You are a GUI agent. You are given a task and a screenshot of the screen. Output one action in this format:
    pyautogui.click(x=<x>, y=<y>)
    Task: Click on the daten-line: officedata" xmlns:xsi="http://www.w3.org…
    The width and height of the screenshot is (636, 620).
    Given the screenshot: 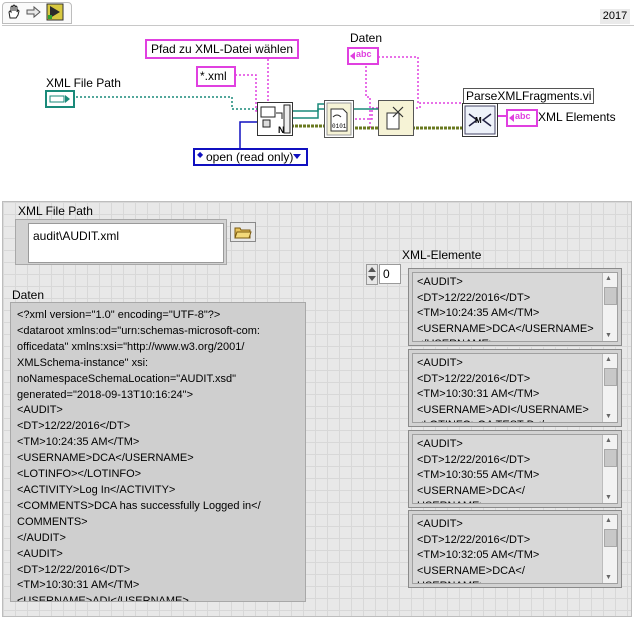 What is the action you would take?
    pyautogui.click(x=131, y=346)
    